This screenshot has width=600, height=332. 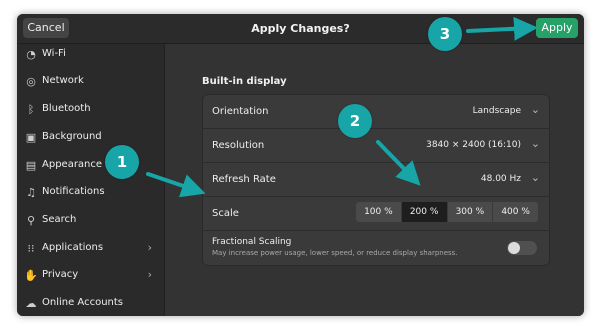 What do you see at coordinates (54, 53) in the screenshot?
I see `sidebar-item-label: Wi-Fi` at bounding box center [54, 53].